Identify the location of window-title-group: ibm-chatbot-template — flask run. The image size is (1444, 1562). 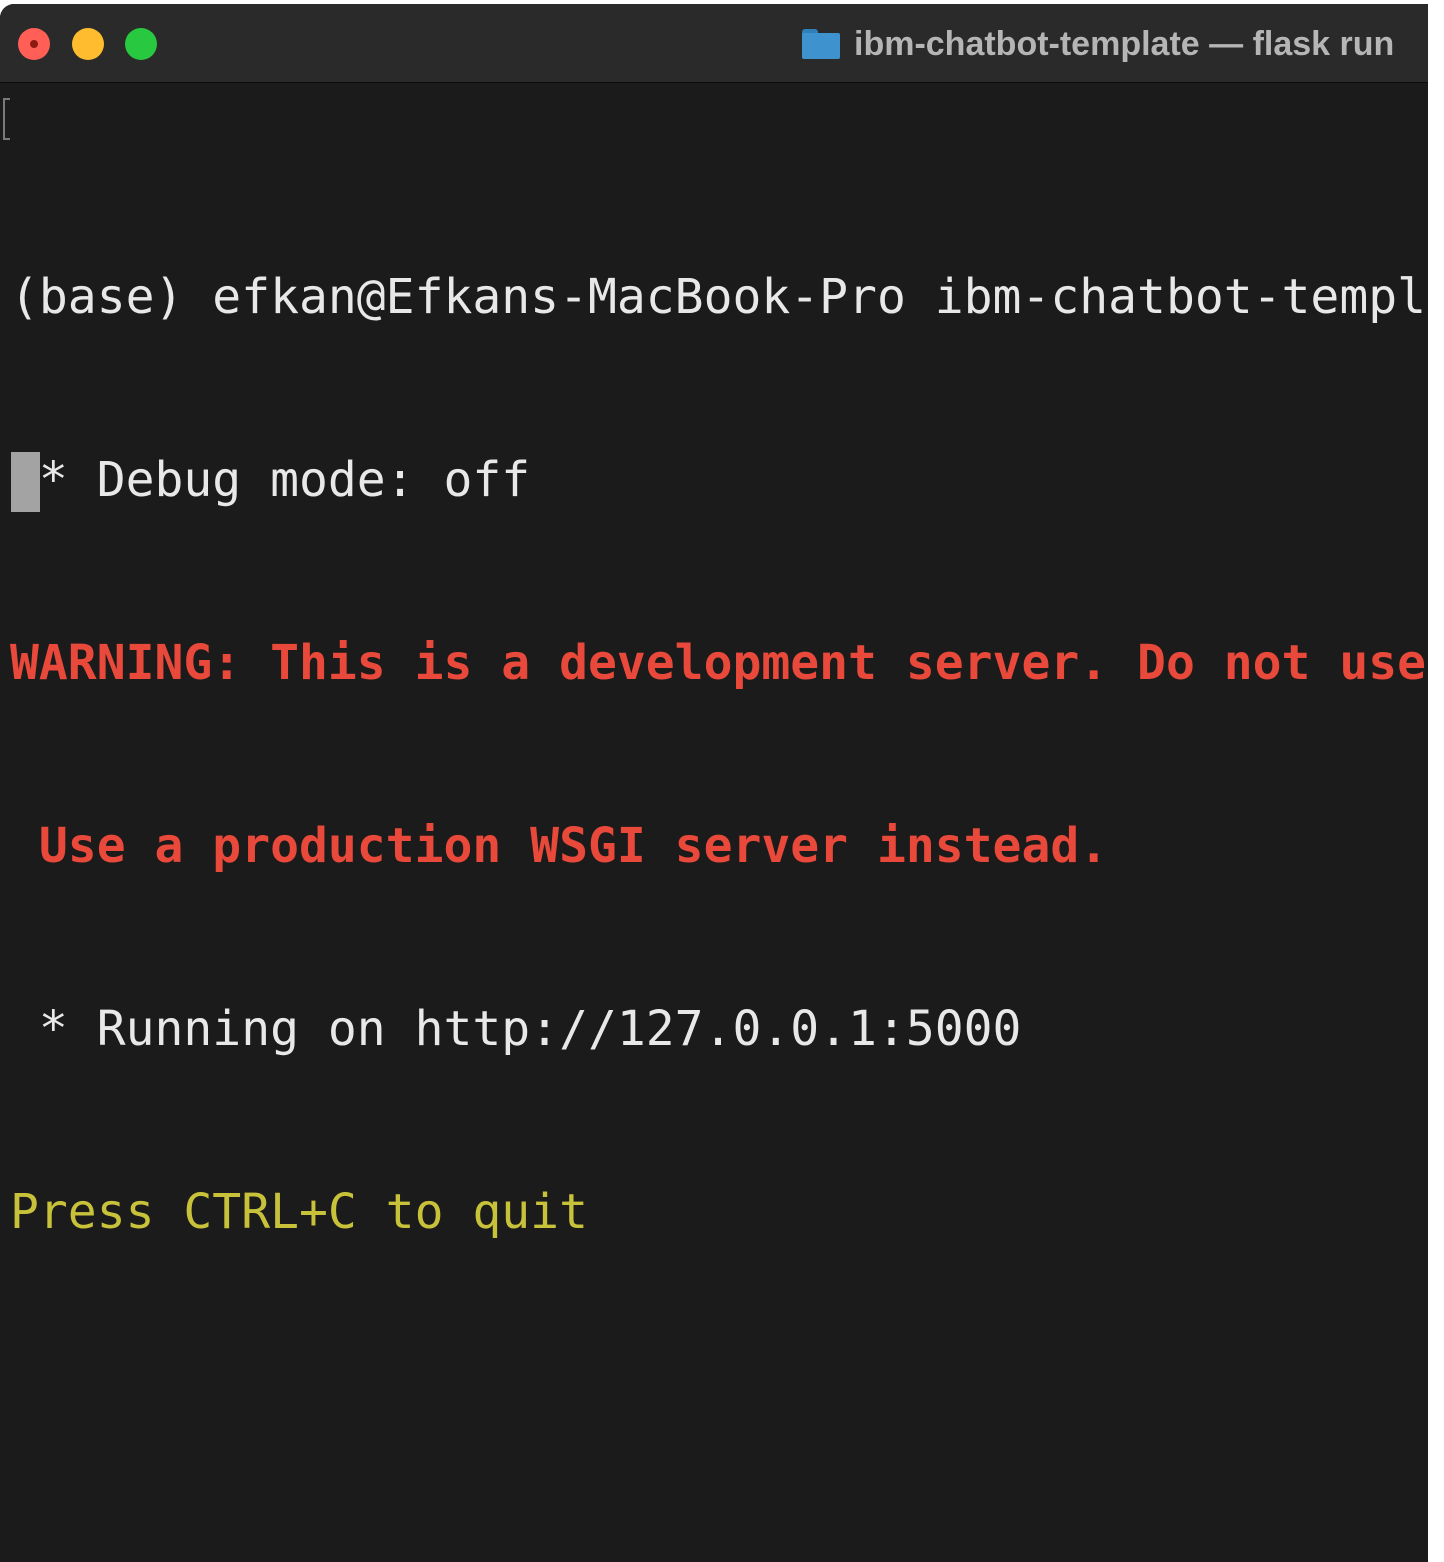
(1098, 44).